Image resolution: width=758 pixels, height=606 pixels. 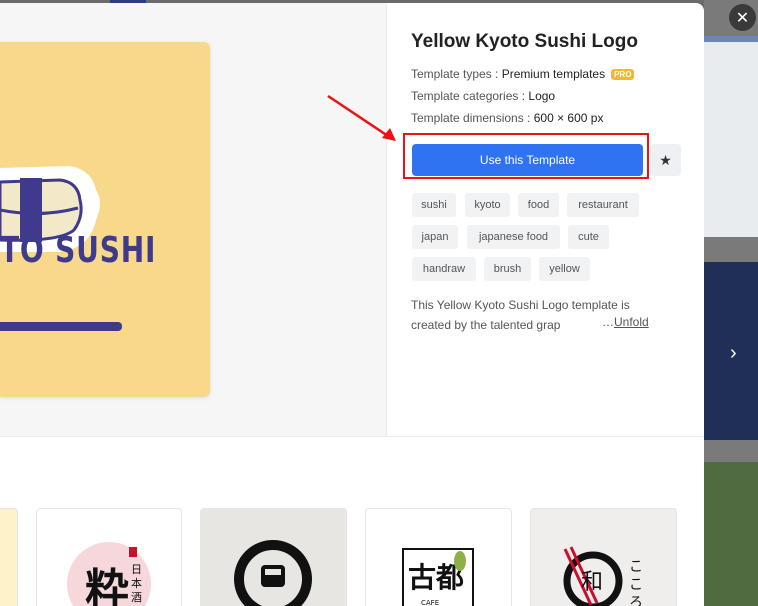 What do you see at coordinates (568, 118) in the screenshot?
I see `template-dimensions-value: 600 × 600 px` at bounding box center [568, 118].